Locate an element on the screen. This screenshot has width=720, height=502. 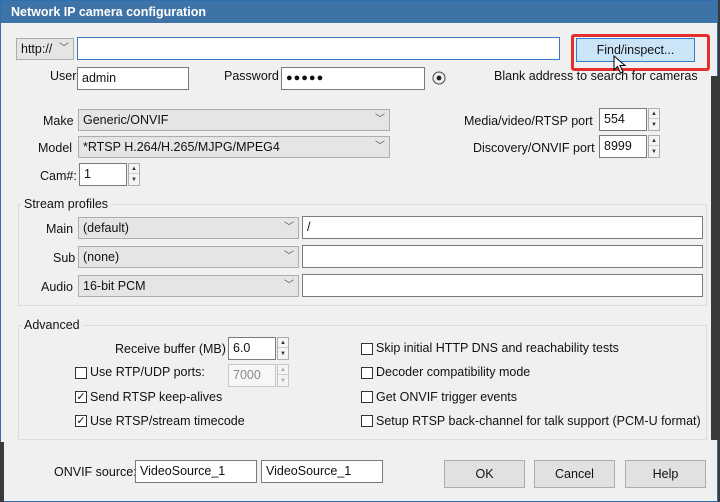
make-select: Generic/ONVIF ﹀ is located at coordinates (234, 120).